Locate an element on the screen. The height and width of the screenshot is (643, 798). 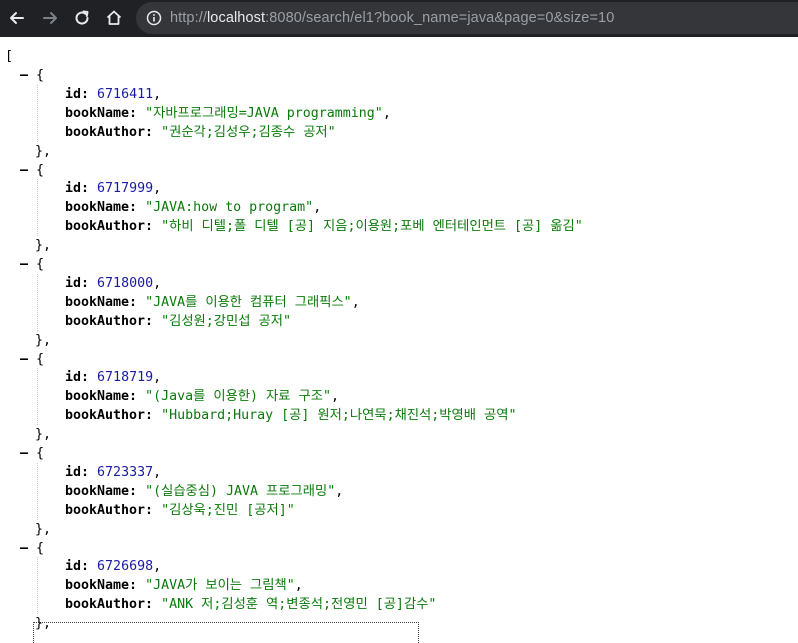
field-value: "JAVA를 이용한 컴퓨터 그래픽스" is located at coordinates (248, 302).